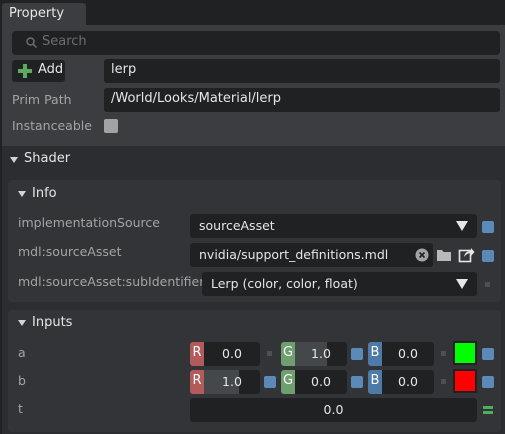  I want to click on equals-icon, so click(488, 410).